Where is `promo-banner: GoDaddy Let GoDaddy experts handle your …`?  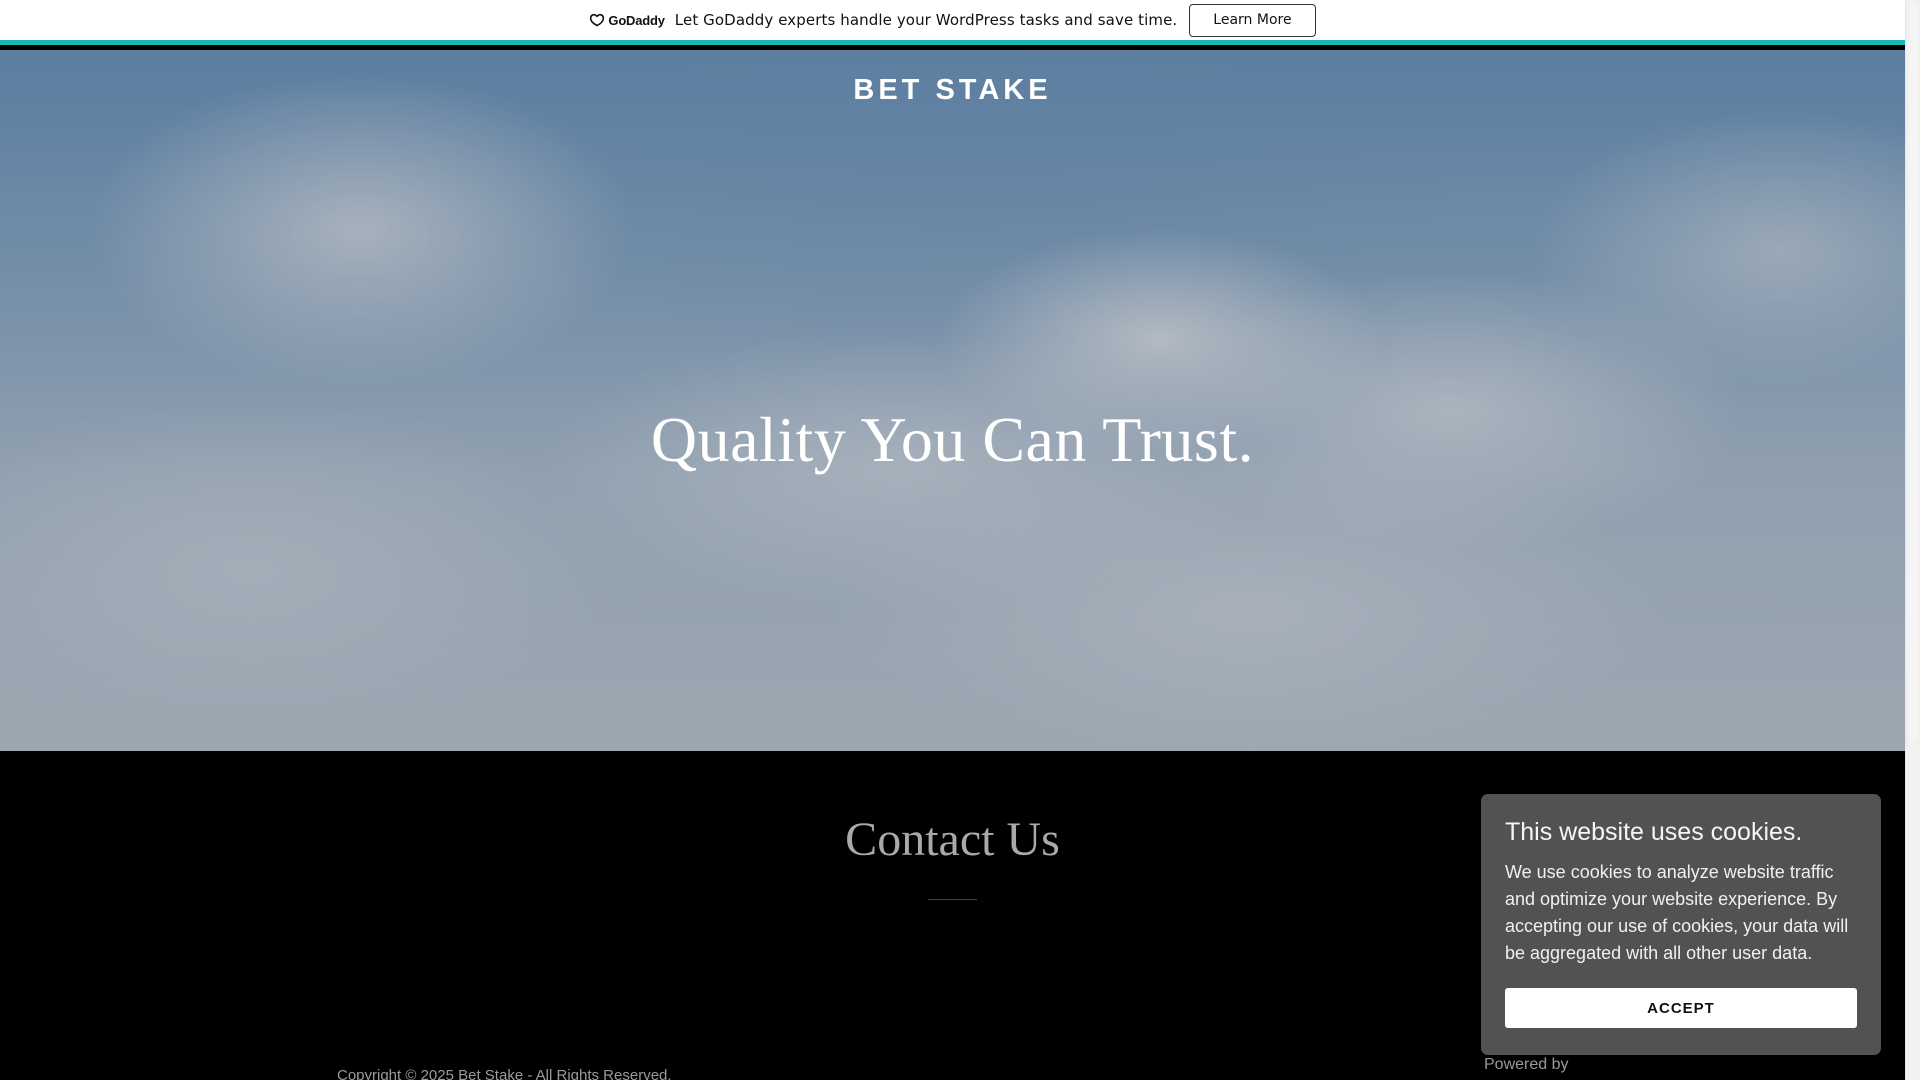
promo-banner: GoDaddy Let GoDaddy experts handle your … is located at coordinates (952, 22).